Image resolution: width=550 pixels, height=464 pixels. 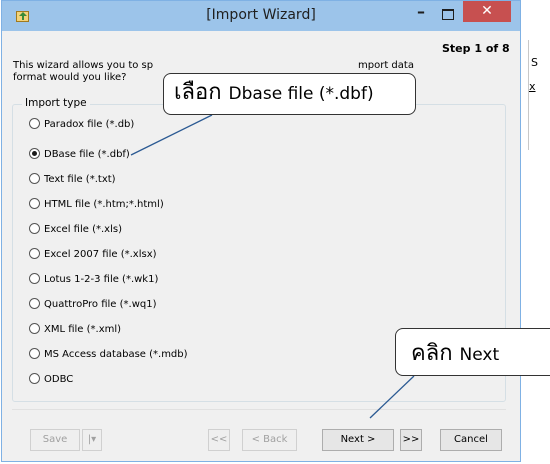 What do you see at coordinates (83, 229) in the screenshot?
I see `option-label: Excel file (*.xls)` at bounding box center [83, 229].